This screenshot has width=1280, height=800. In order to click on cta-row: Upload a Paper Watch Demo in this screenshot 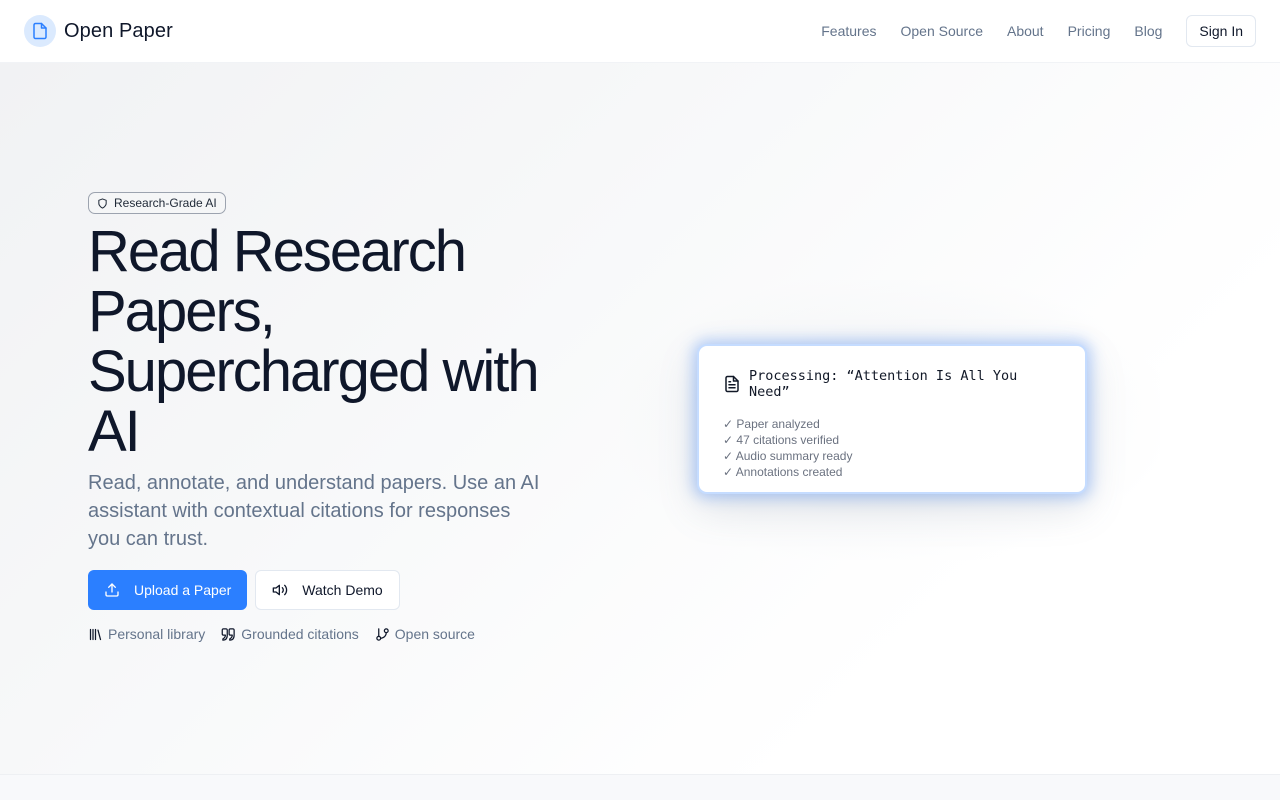, I will do `click(244, 590)`.